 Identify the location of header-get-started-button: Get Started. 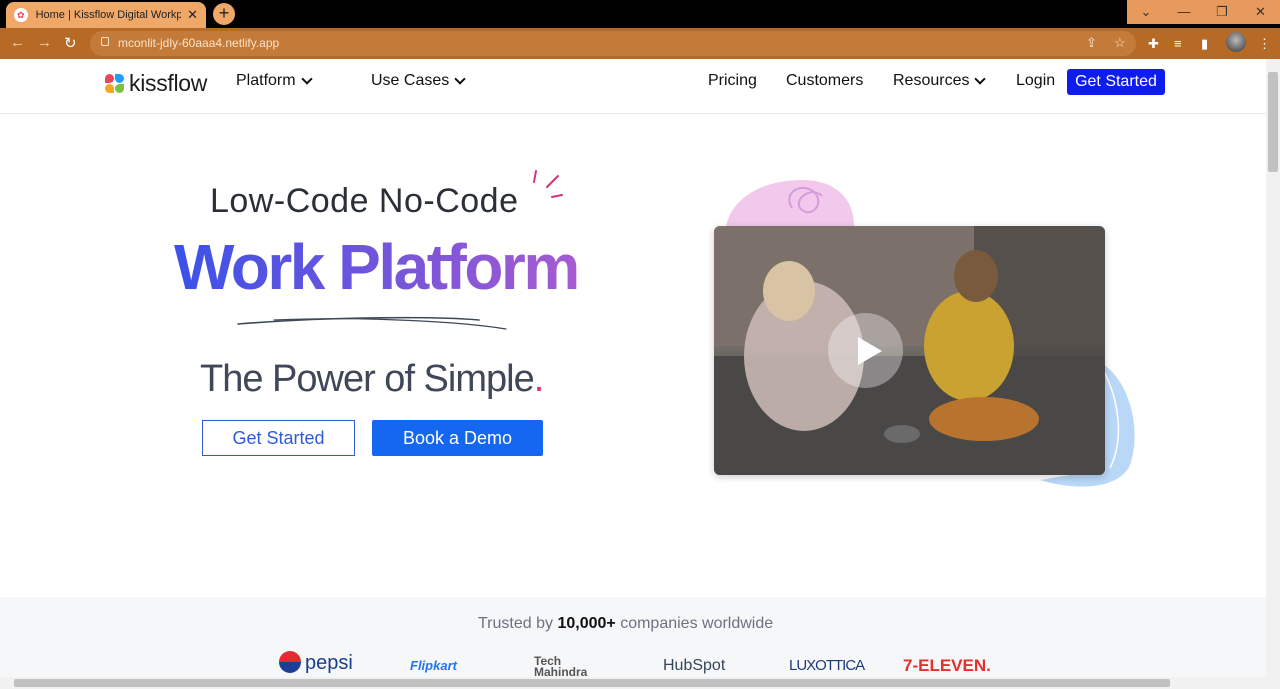
(1116, 82).